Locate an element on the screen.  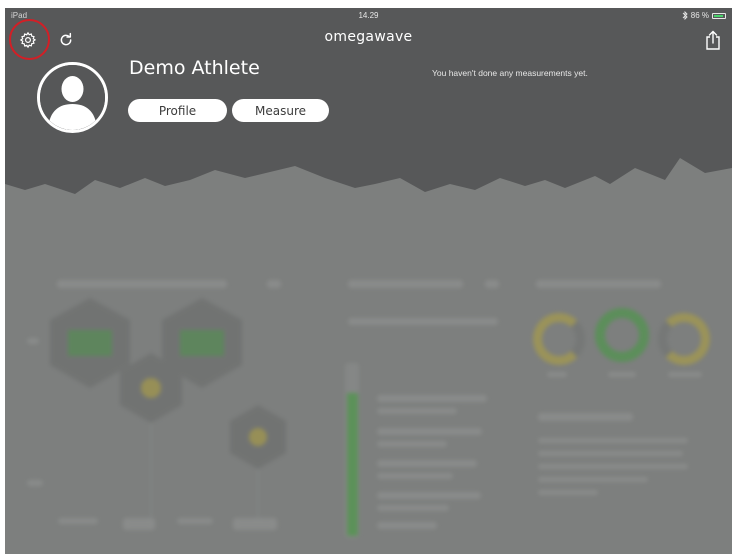
avatar is located at coordinates (72, 97).